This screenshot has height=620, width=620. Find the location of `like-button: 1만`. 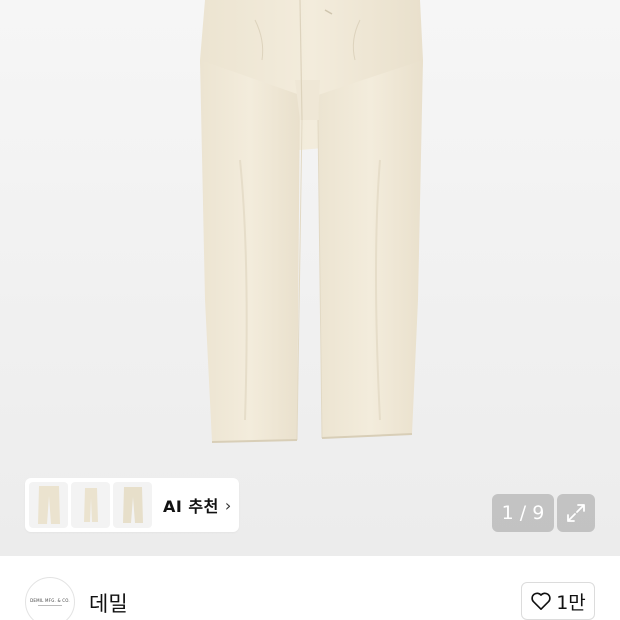

like-button: 1만 is located at coordinates (558, 601).